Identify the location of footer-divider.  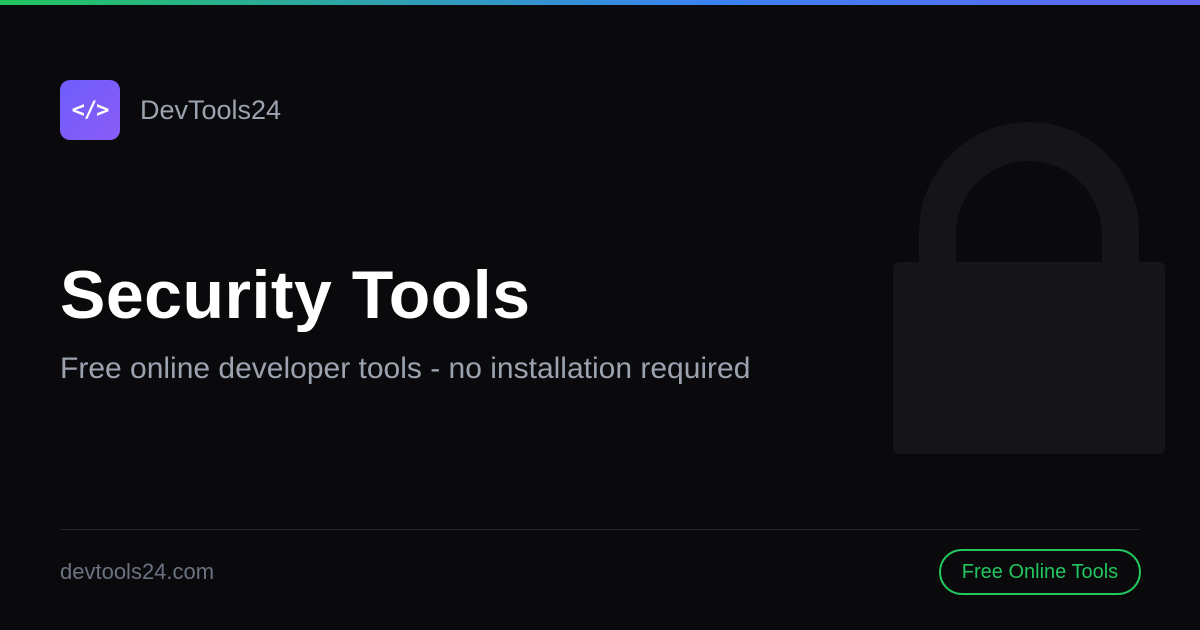
(600, 529).